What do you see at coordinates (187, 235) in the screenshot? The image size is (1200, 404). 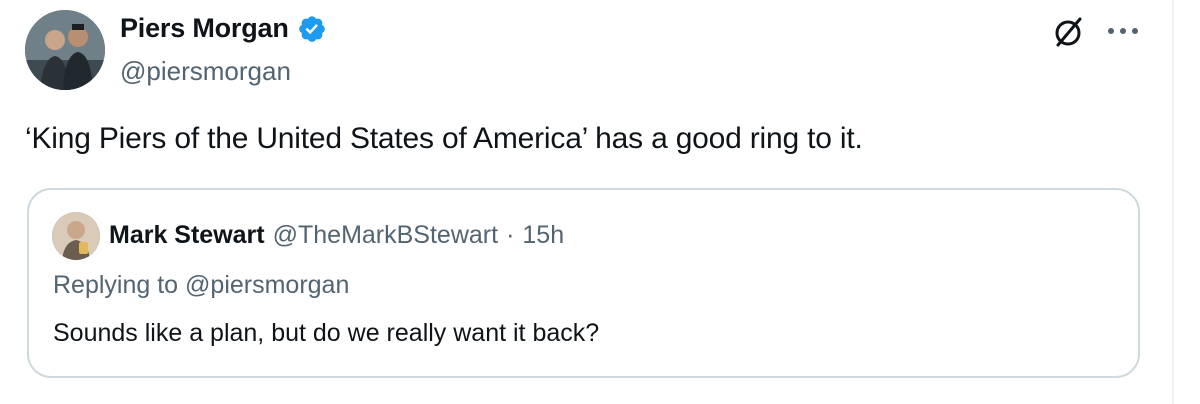 I see `quoted-author-name: Mark Stewart` at bounding box center [187, 235].